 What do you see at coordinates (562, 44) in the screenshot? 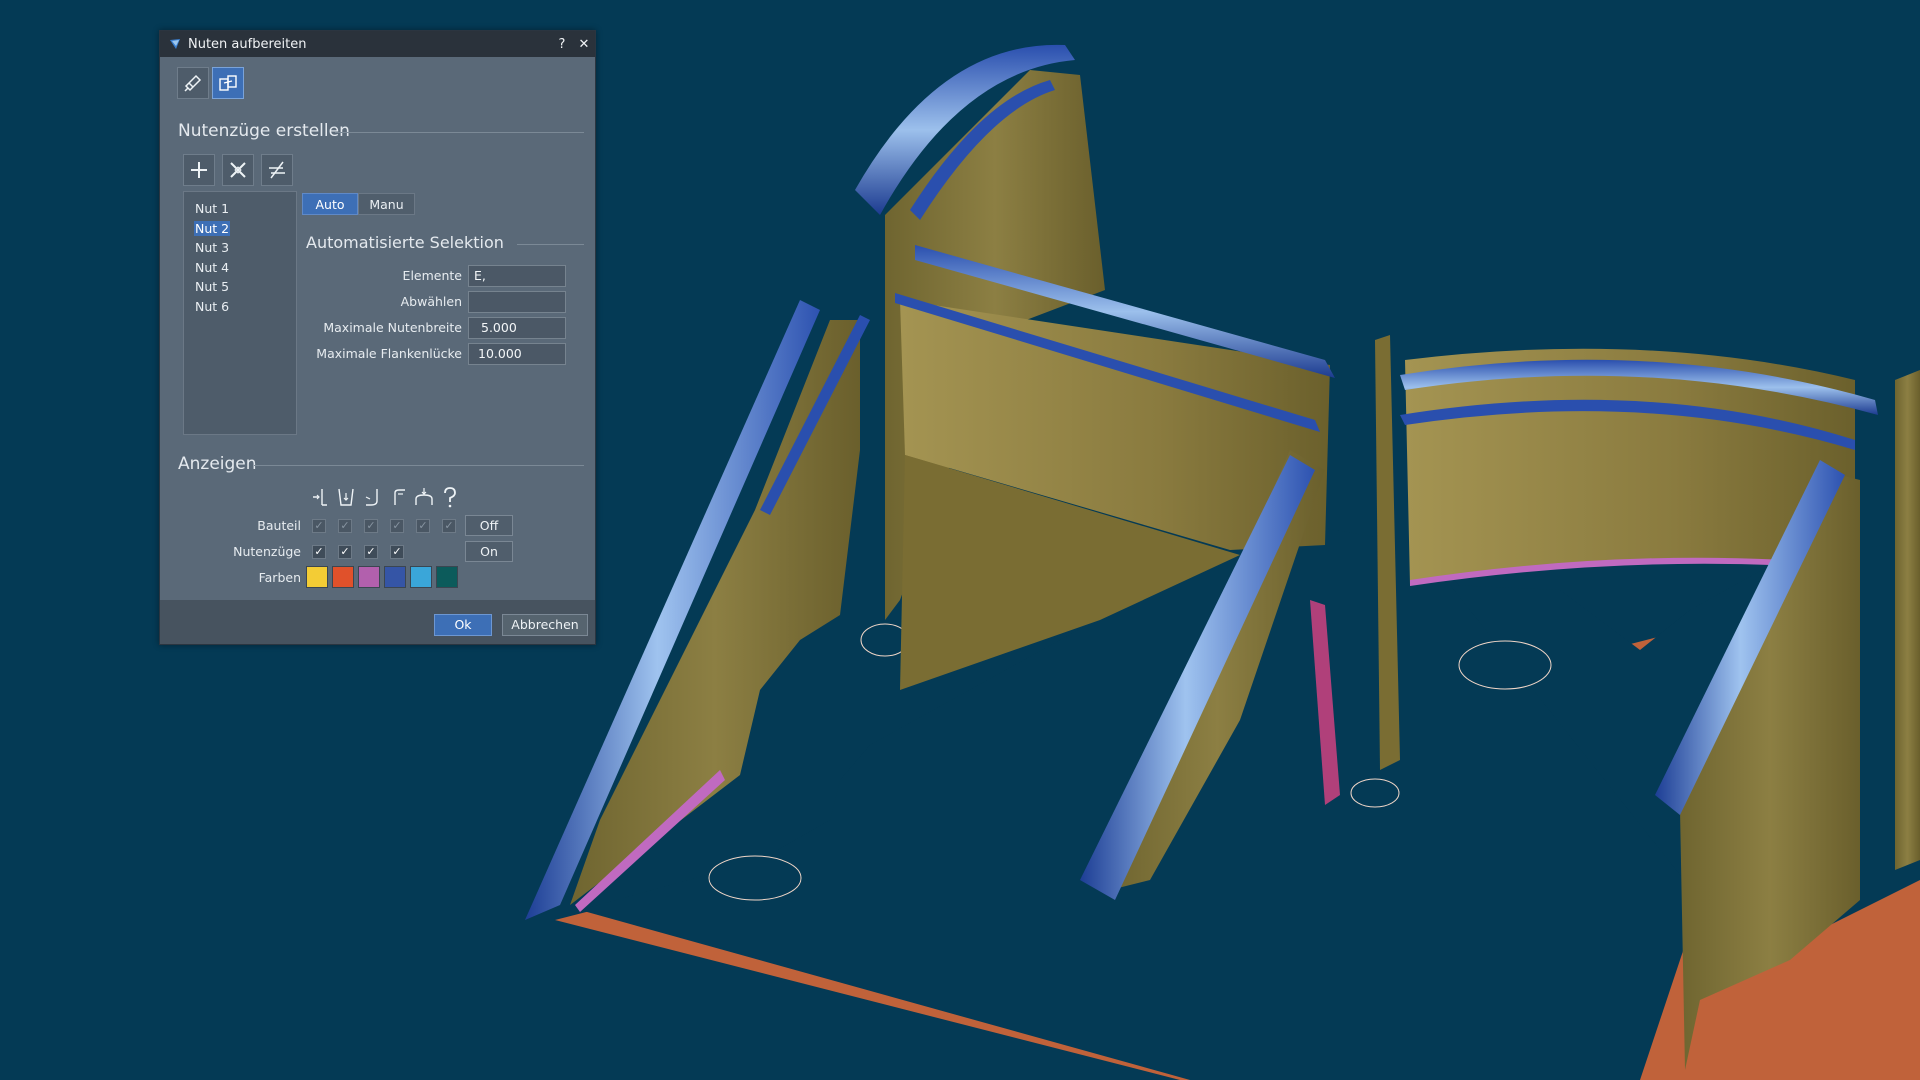
I see `help-button: ?` at bounding box center [562, 44].